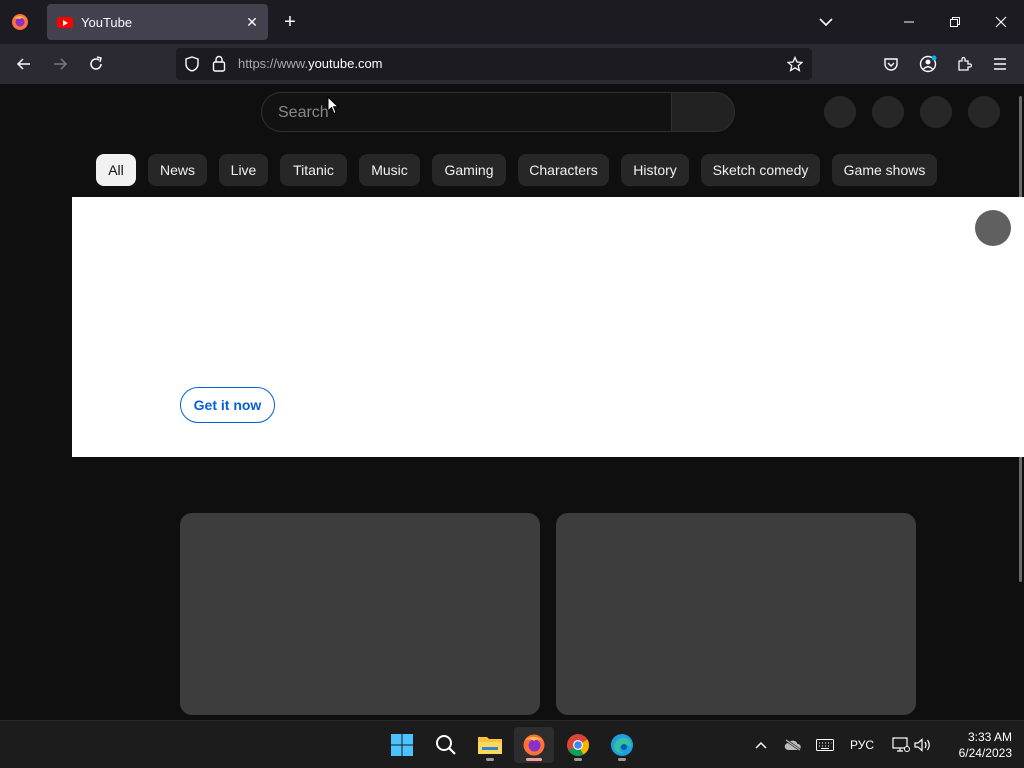  What do you see at coordinates (157, 22) in the screenshot?
I see `tab-youtube: YouTube ✕` at bounding box center [157, 22].